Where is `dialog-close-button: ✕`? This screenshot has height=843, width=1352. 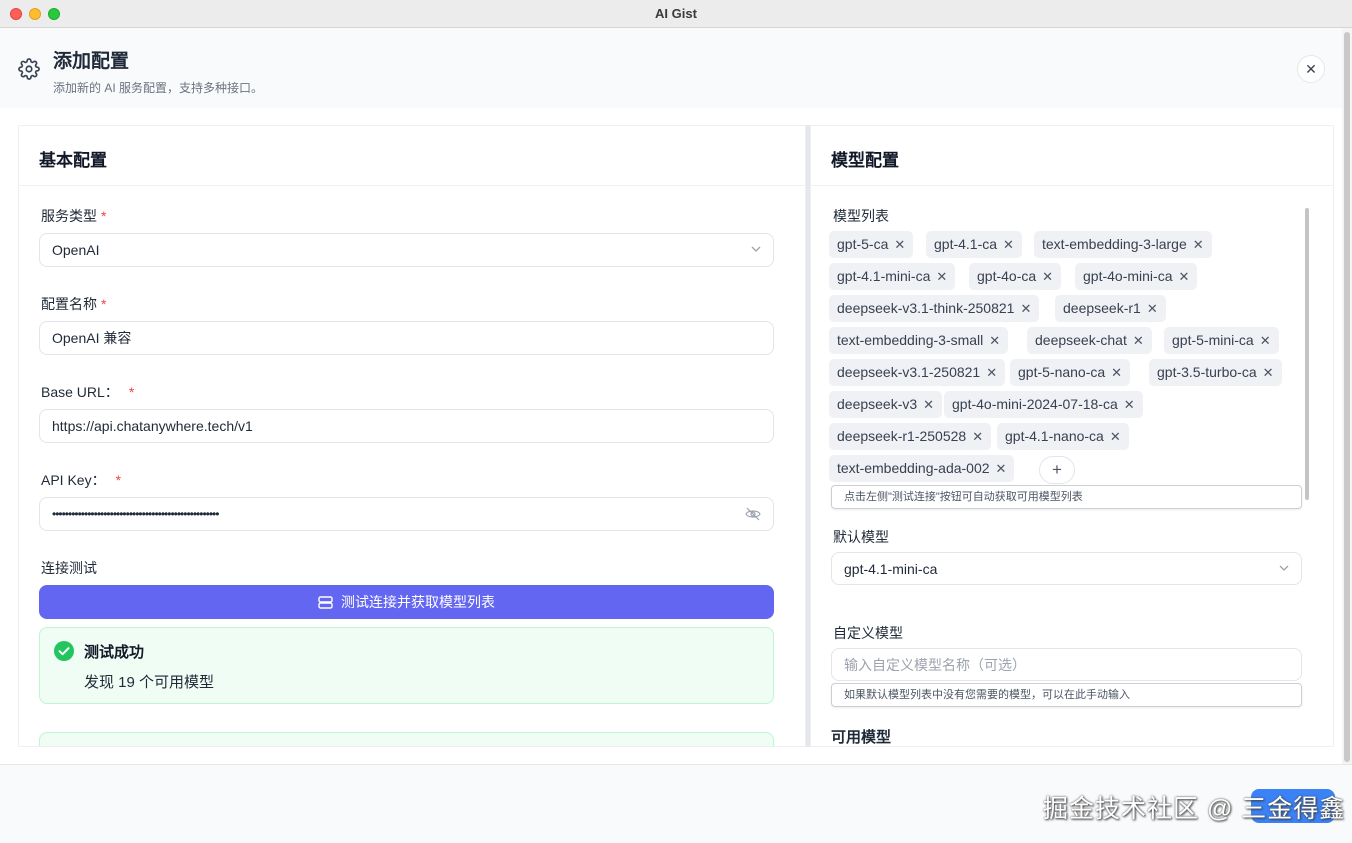
dialog-close-button: ✕ is located at coordinates (1311, 69).